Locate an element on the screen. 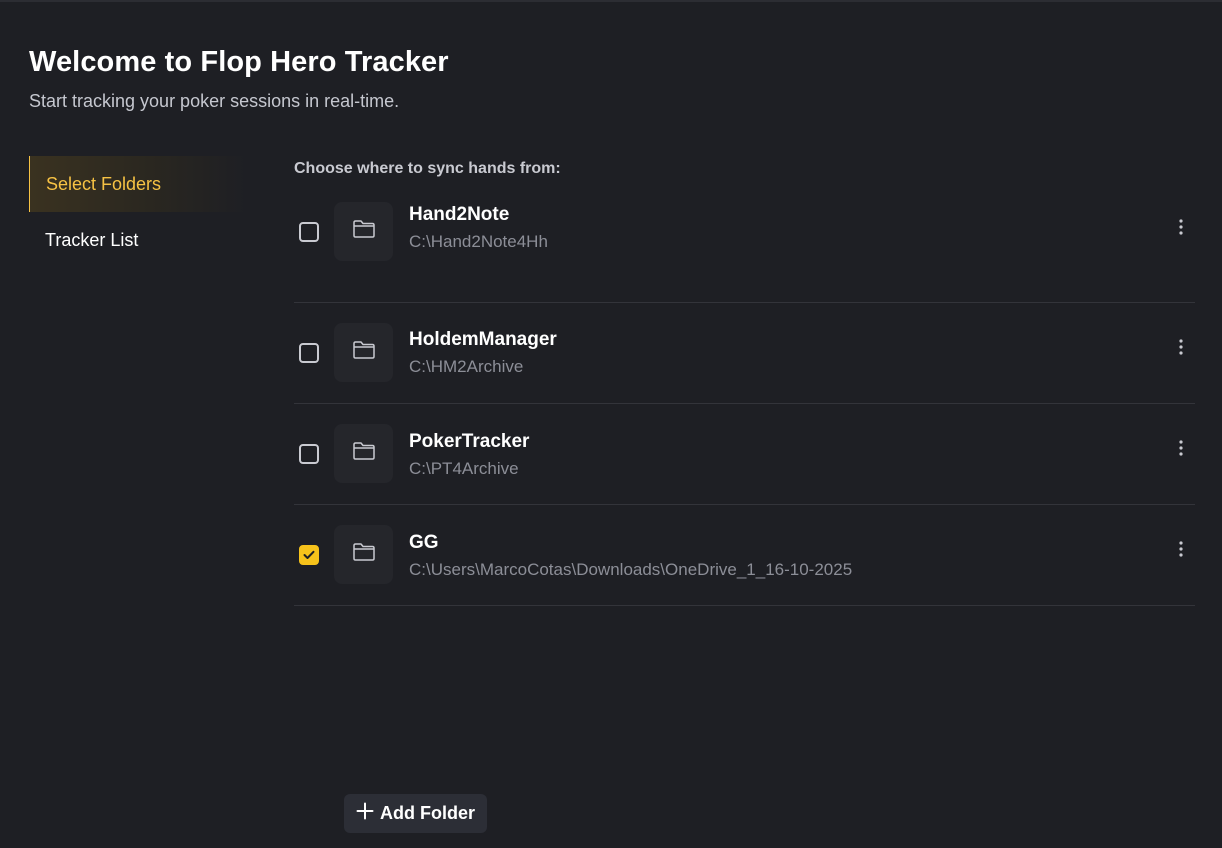  folder-path: C:\HM2Archive is located at coordinates (466, 366).